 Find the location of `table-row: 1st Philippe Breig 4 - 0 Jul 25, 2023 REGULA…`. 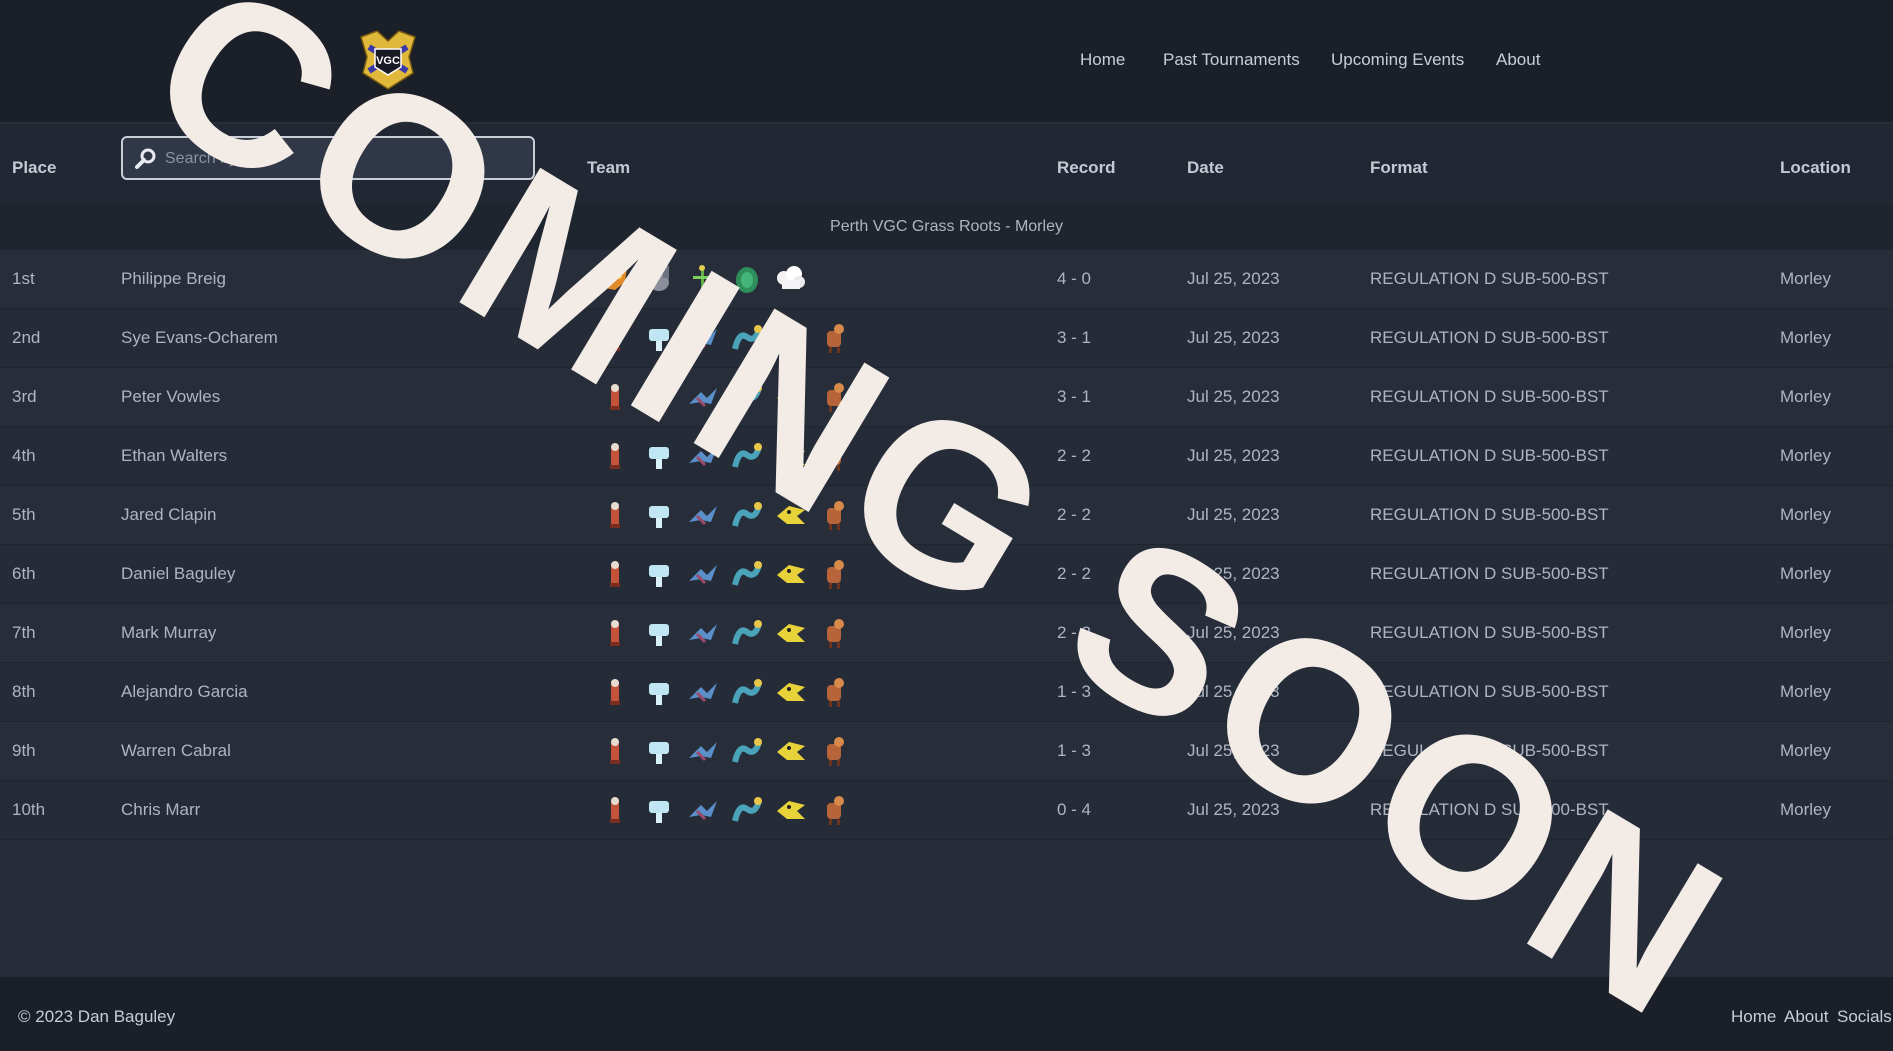

table-row: 1st Philippe Breig 4 - 0 Jul 25, 2023 REGULA… is located at coordinates (946, 279).